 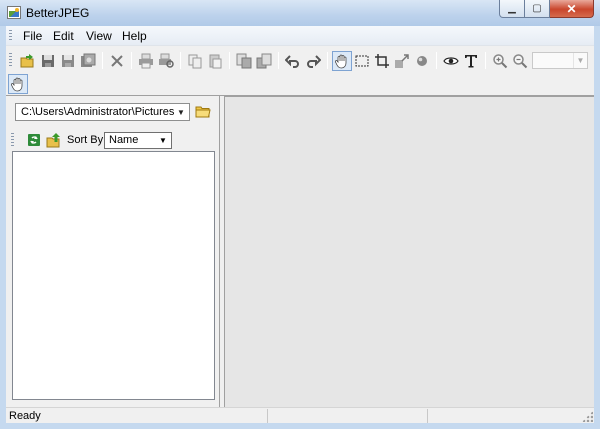 I want to click on copy-region-button, so click(x=244, y=61).